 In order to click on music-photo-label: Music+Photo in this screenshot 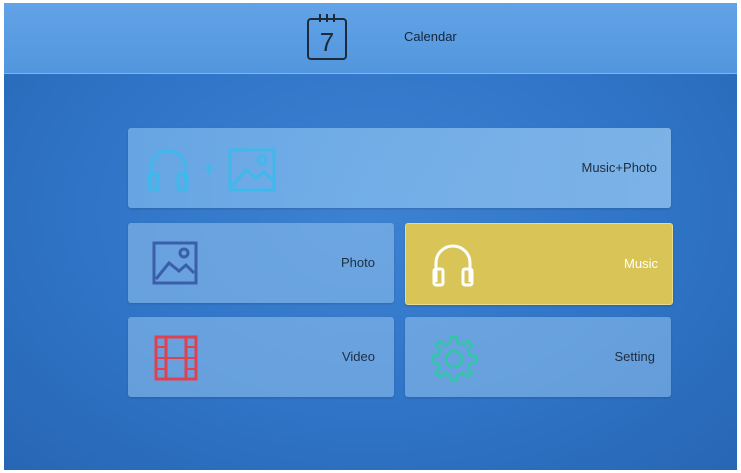, I will do `click(619, 167)`.